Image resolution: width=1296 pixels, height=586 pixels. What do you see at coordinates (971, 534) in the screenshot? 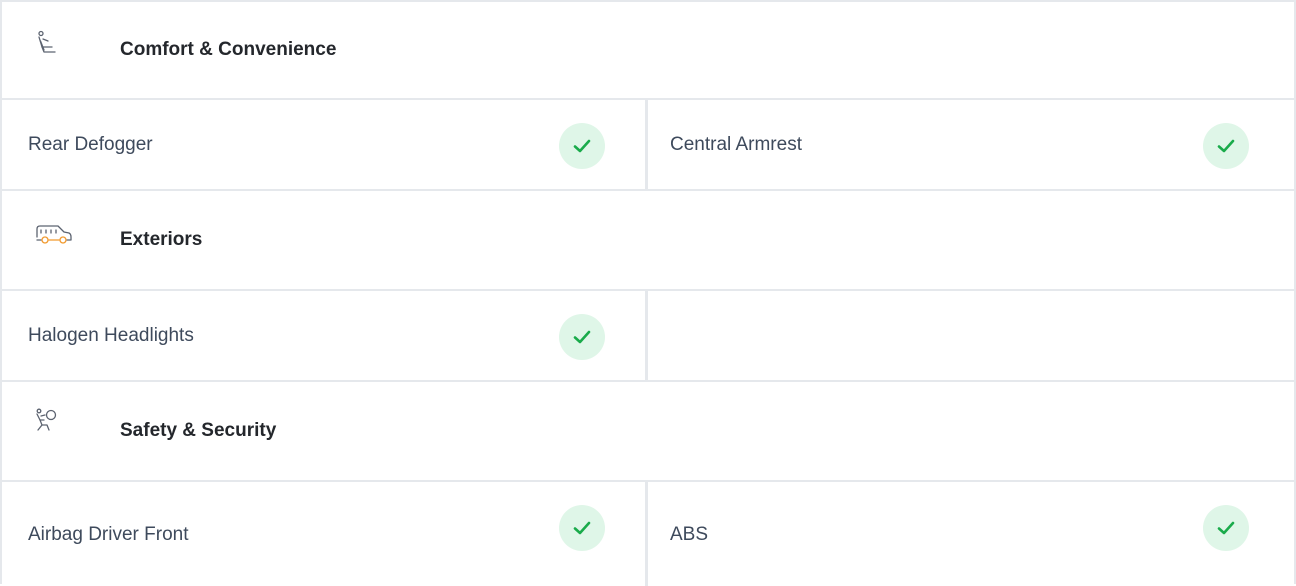
I see `feature-cell: ABS` at bounding box center [971, 534].